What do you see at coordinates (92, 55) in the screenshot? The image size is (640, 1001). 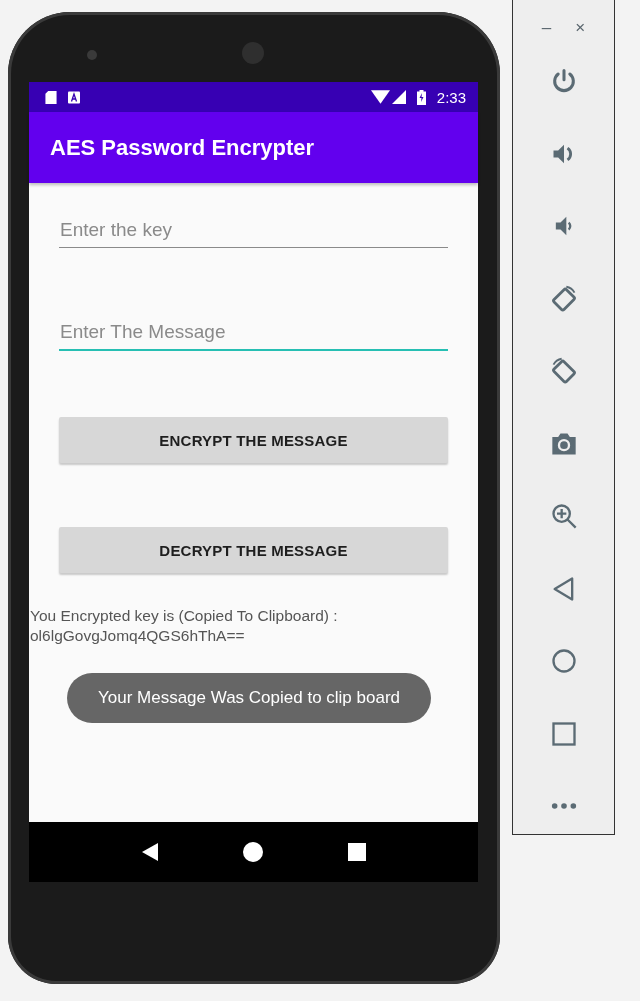 I see `front-camera-lens` at bounding box center [92, 55].